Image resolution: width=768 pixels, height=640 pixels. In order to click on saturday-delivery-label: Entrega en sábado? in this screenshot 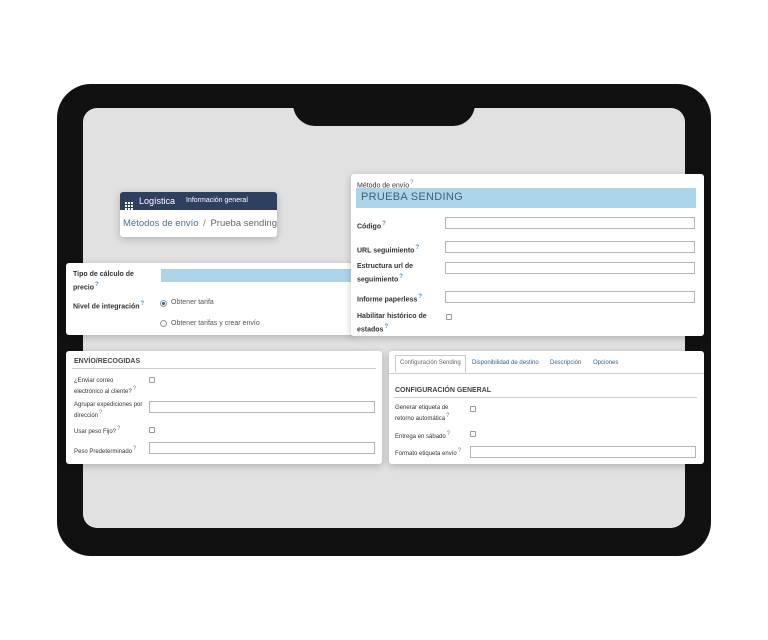, I will do `click(423, 435)`.